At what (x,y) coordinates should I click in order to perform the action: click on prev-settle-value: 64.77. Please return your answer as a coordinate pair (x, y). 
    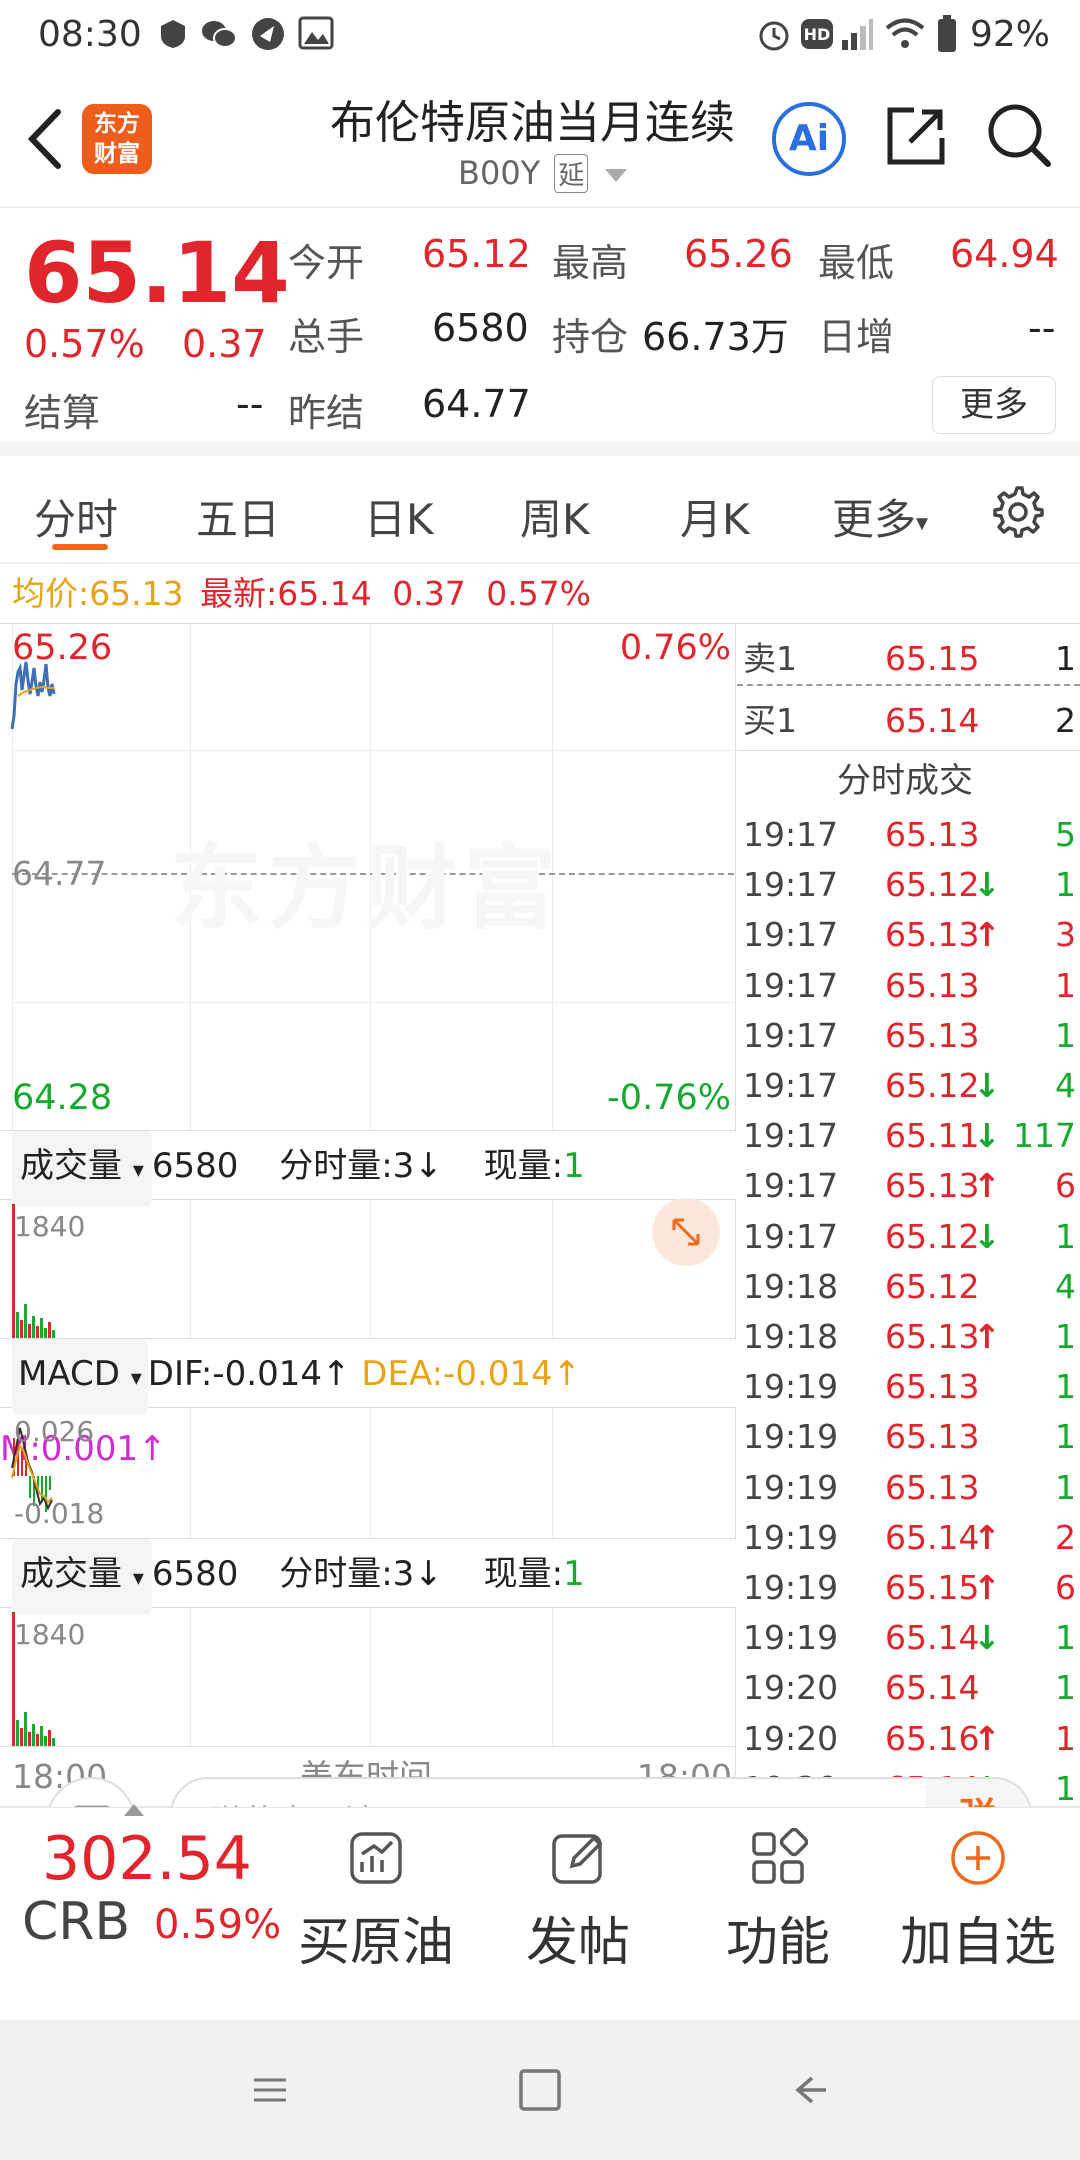
    Looking at the image, I should click on (476, 404).